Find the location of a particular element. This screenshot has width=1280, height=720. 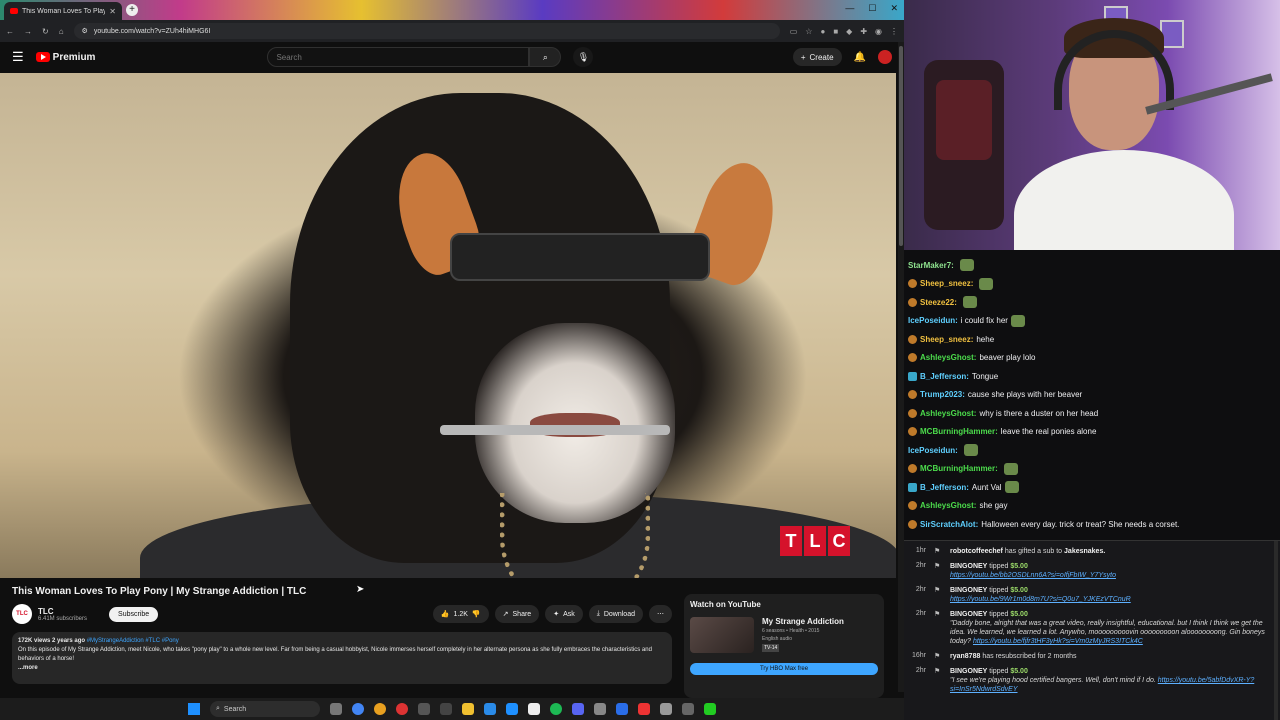

bookmark-star-icon: ☆ is located at coordinates (808, 31).